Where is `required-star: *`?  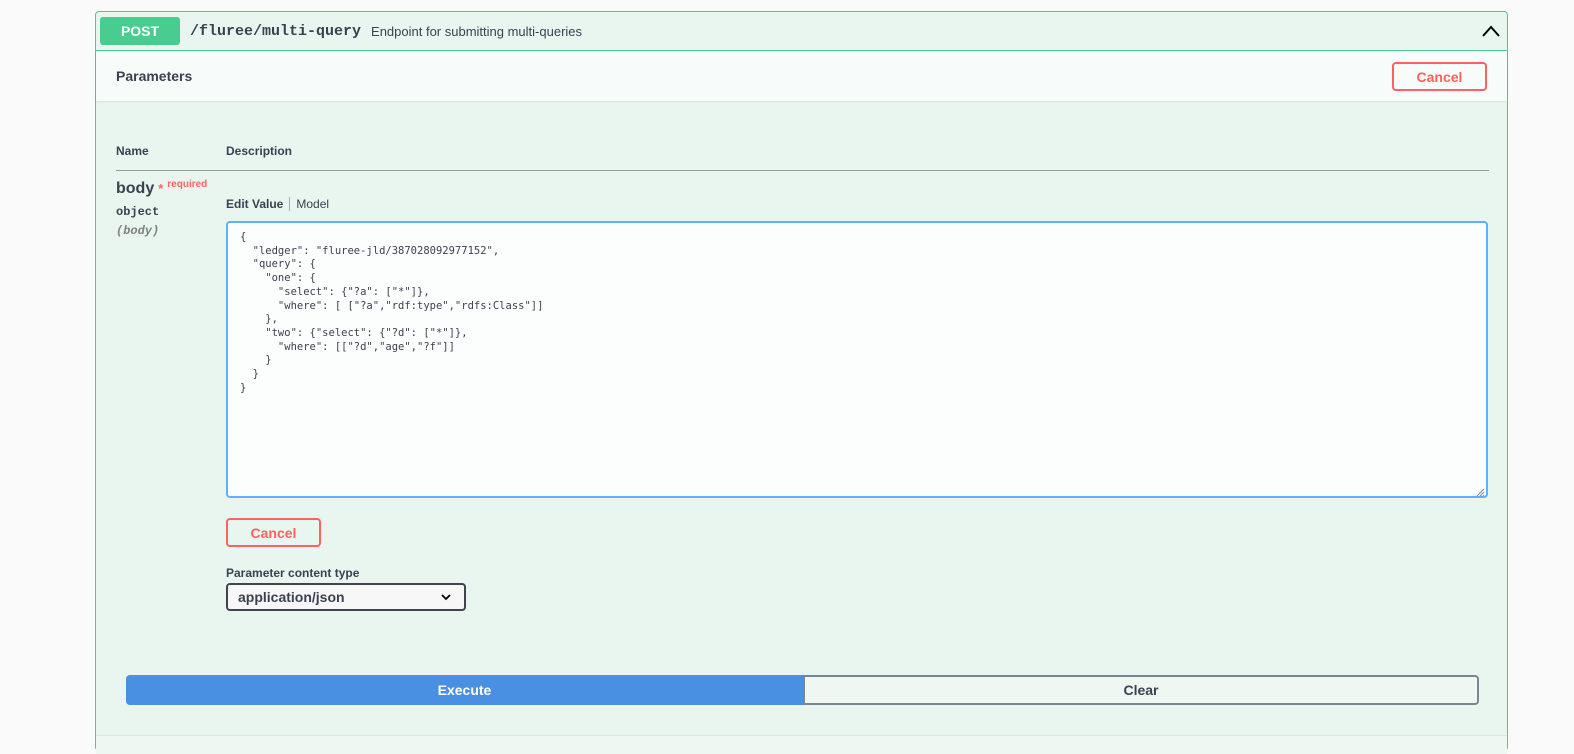 required-star: * is located at coordinates (161, 188).